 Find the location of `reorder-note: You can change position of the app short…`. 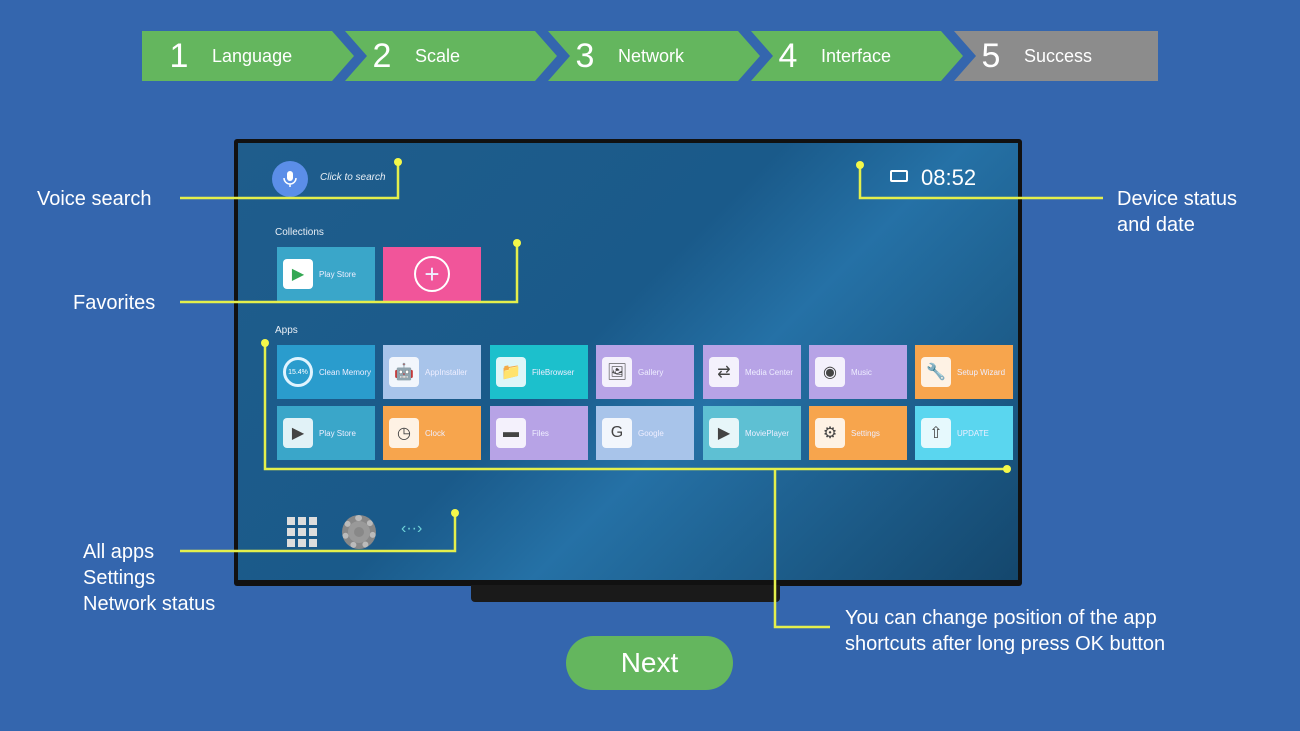

reorder-note: You can change position of the app short… is located at coordinates (1005, 631).